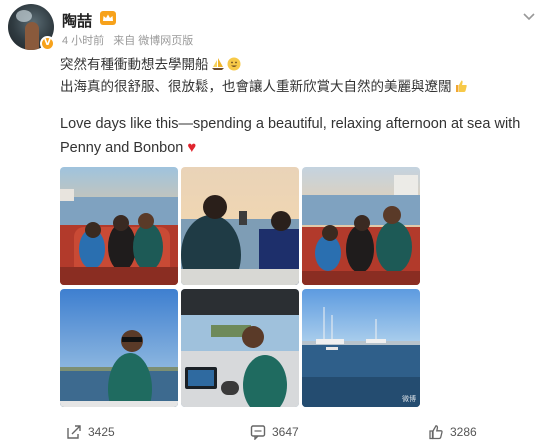  What do you see at coordinates (273, 27) in the screenshot?
I see `post-header: V 陶喆 4 小时前 来自 微博网页版` at bounding box center [273, 27].